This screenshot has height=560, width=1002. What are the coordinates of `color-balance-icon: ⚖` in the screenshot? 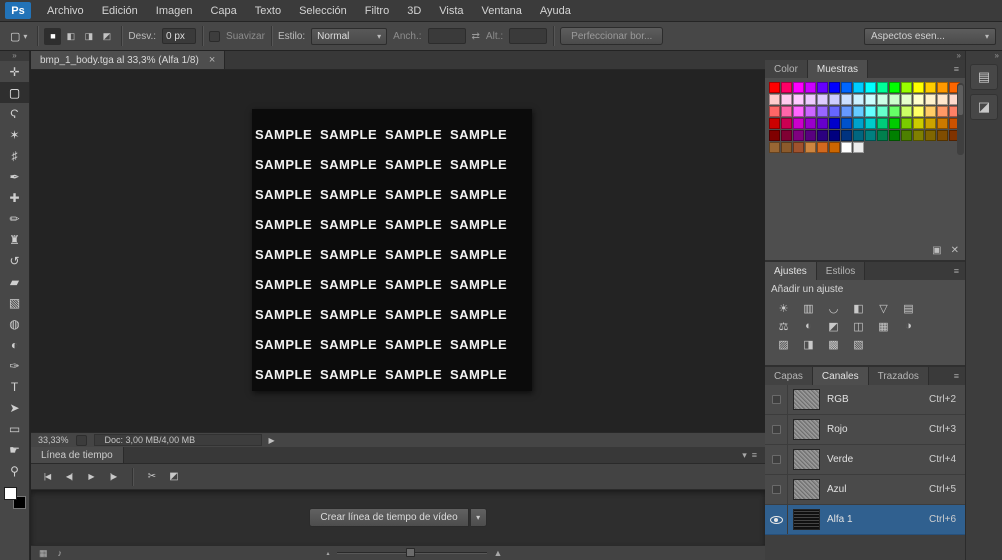 It's located at (783, 326).